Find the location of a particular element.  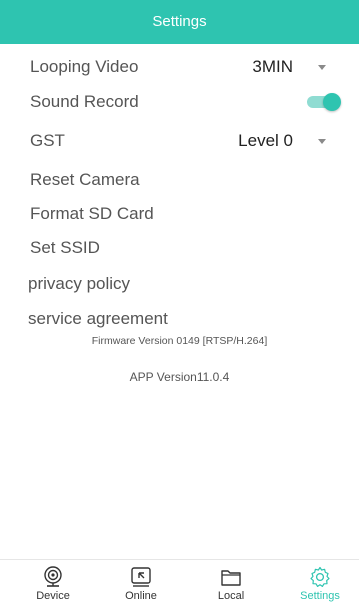

privacy-policy-link: privacy policy is located at coordinates (79, 283).